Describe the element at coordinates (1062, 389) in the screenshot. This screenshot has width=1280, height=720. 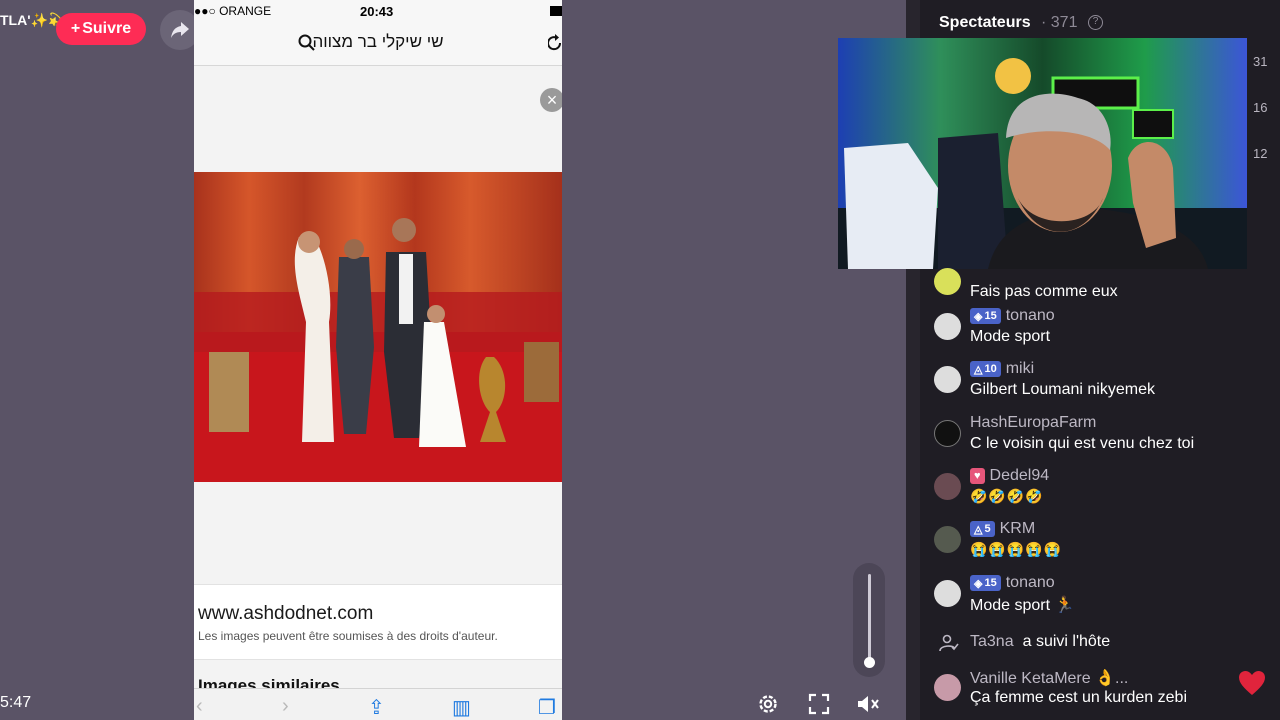
I see `chat-text: Gilbert Loumani nikyemek` at that location.